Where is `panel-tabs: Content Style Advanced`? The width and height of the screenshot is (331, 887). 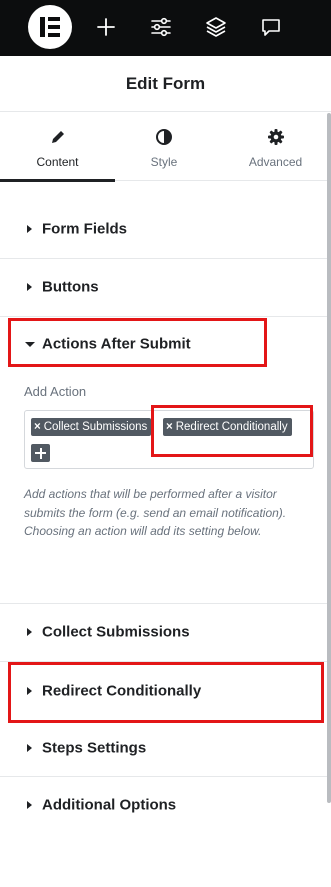 panel-tabs: Content Style Advanced is located at coordinates (165, 147).